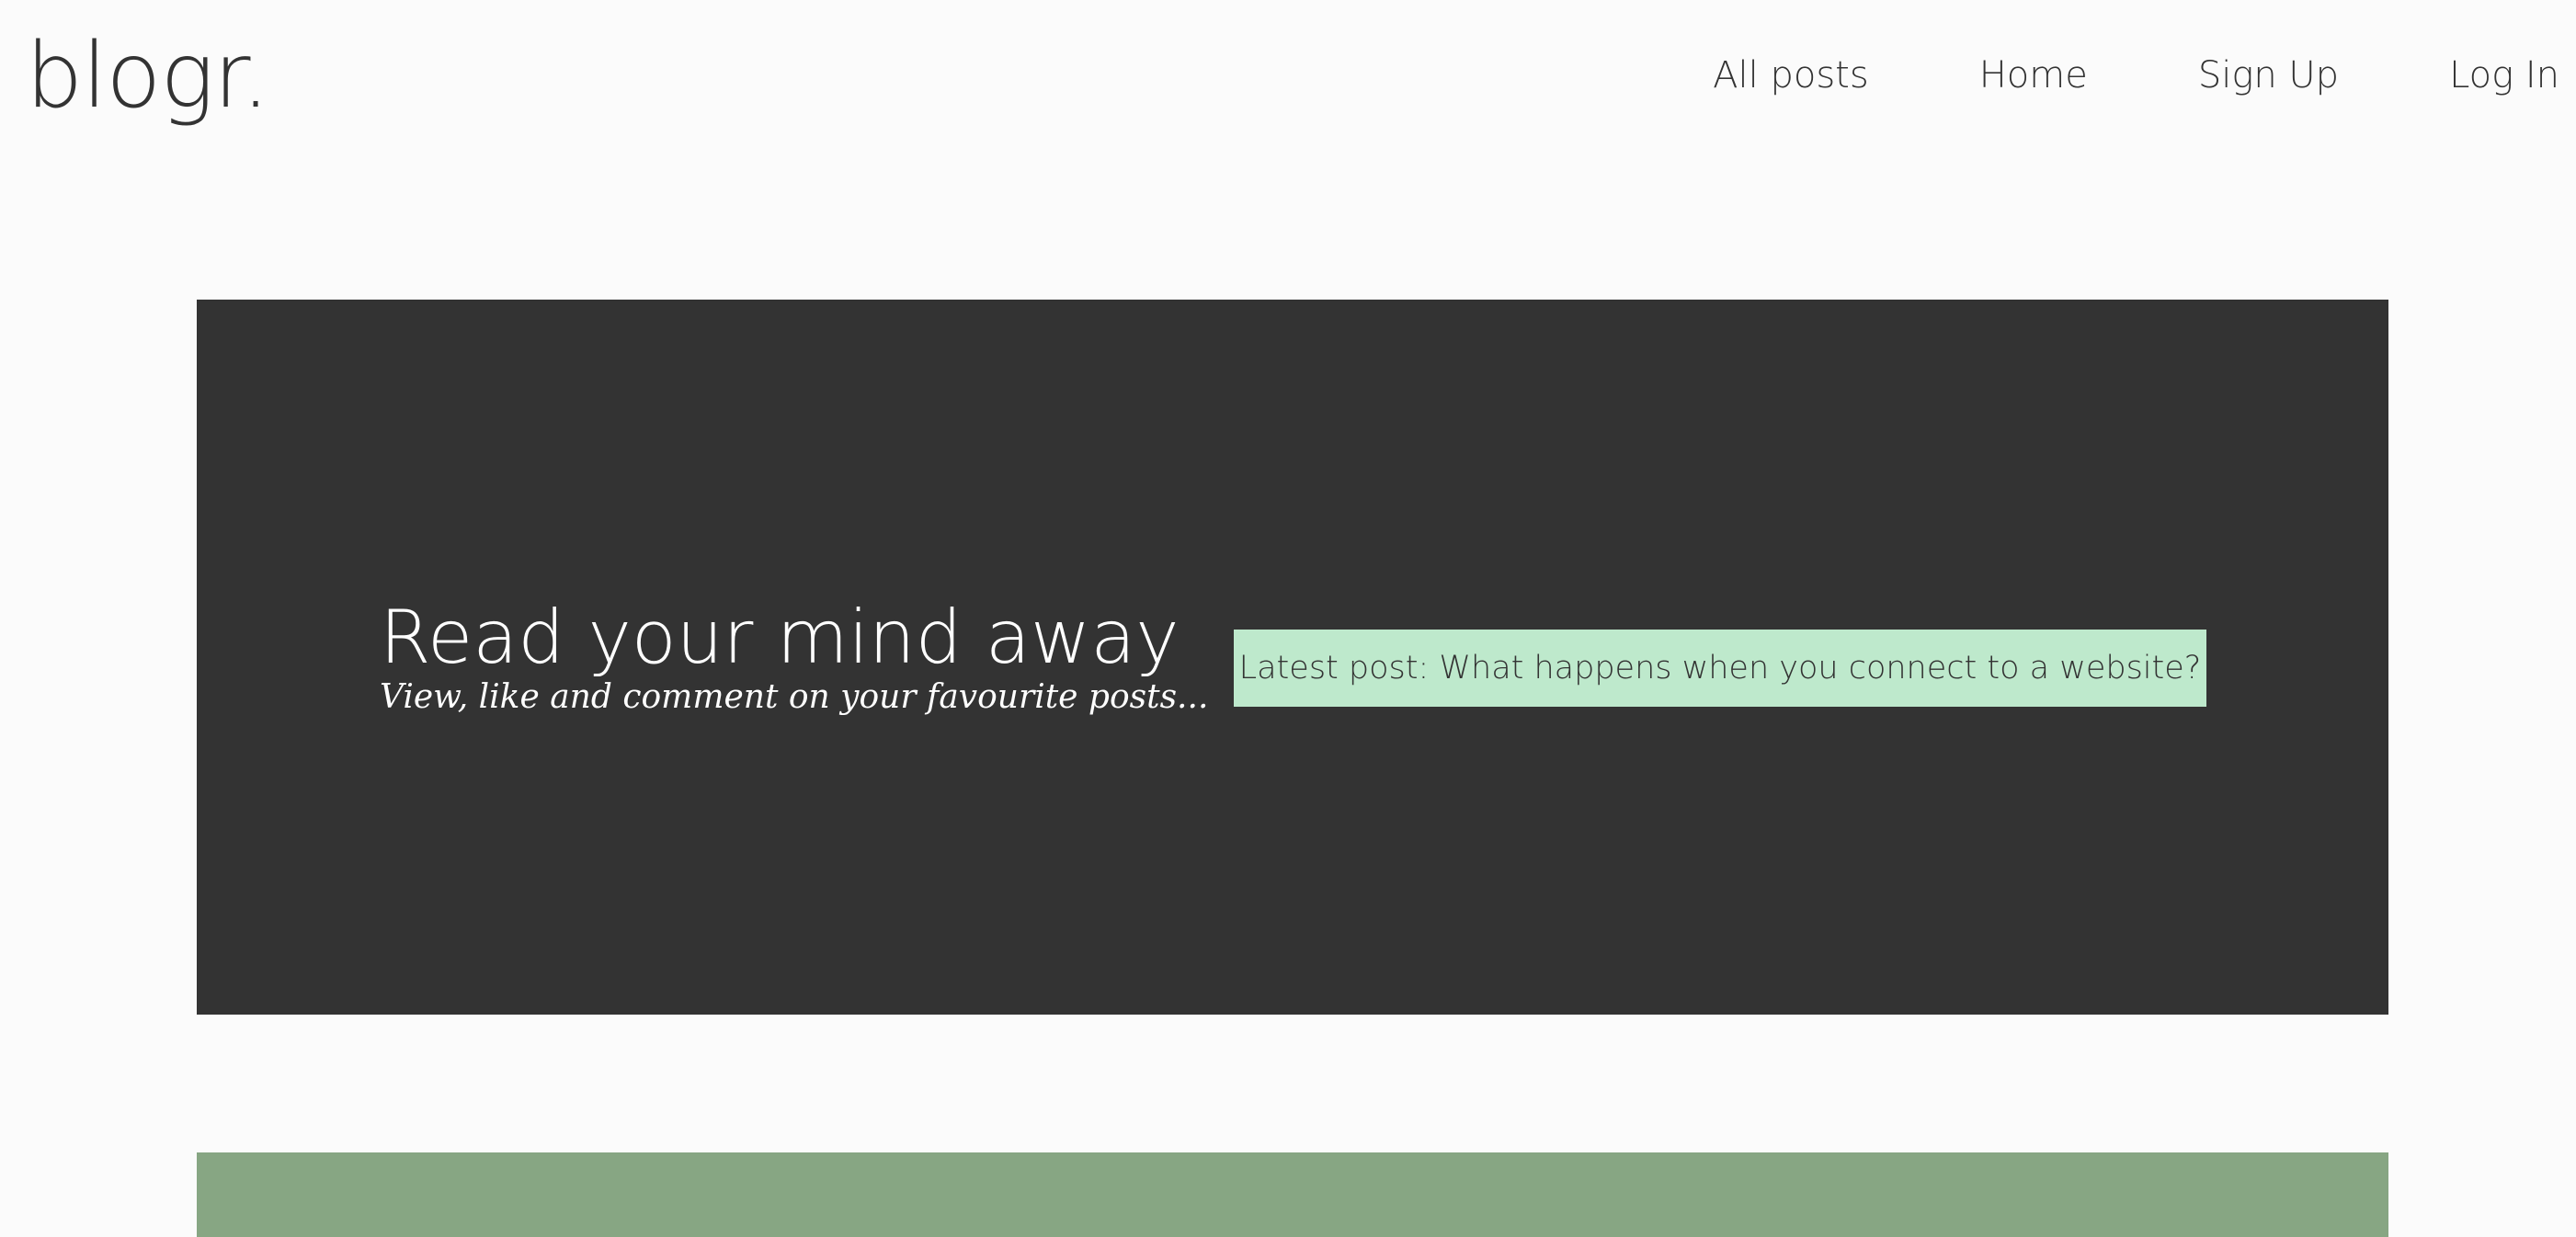  What do you see at coordinates (1791, 75) in the screenshot?
I see `nav-link-all-posts: All posts` at bounding box center [1791, 75].